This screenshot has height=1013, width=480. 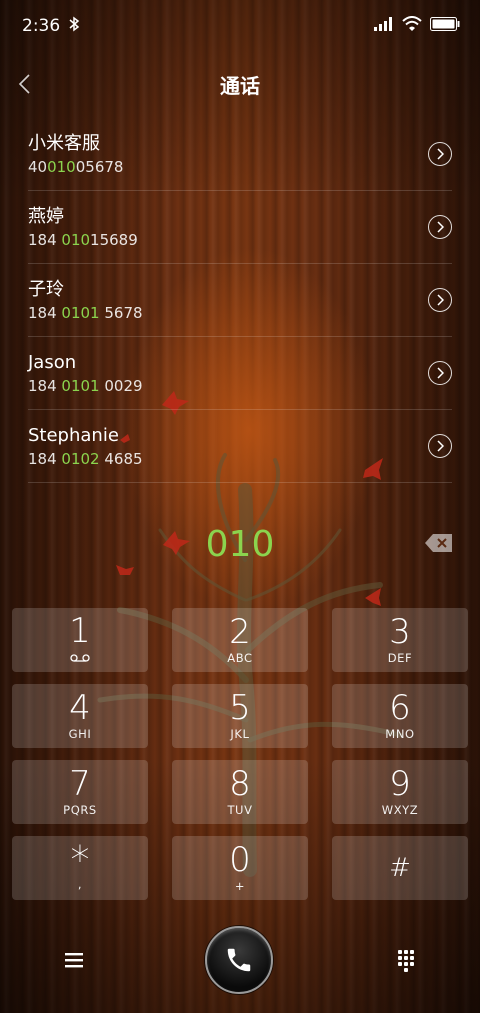 I want to click on key-digit: *, so click(x=80, y=860).